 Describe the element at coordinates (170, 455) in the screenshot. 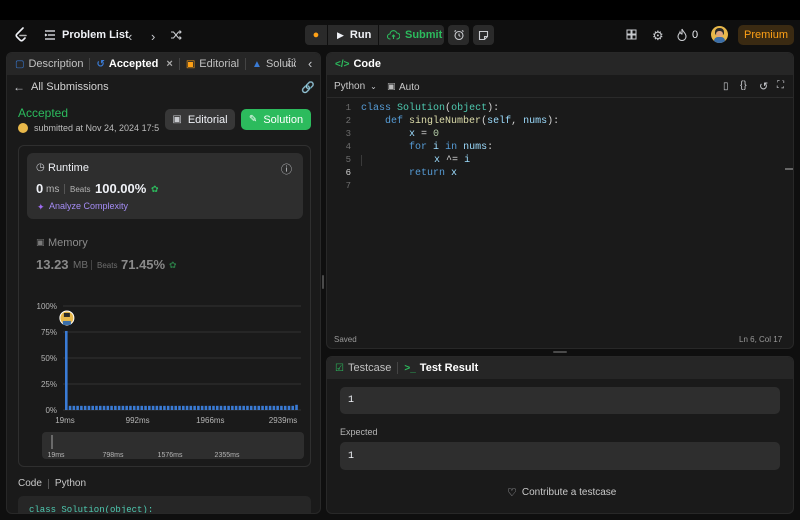

I see `range-tick-label: 1576ms` at that location.